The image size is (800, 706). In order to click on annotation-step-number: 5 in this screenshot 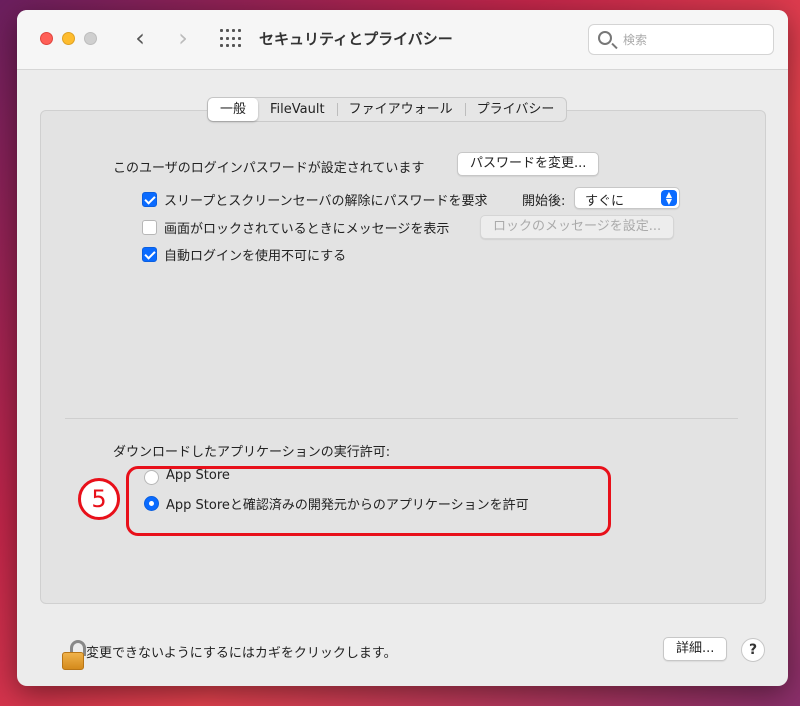, I will do `click(99, 499)`.